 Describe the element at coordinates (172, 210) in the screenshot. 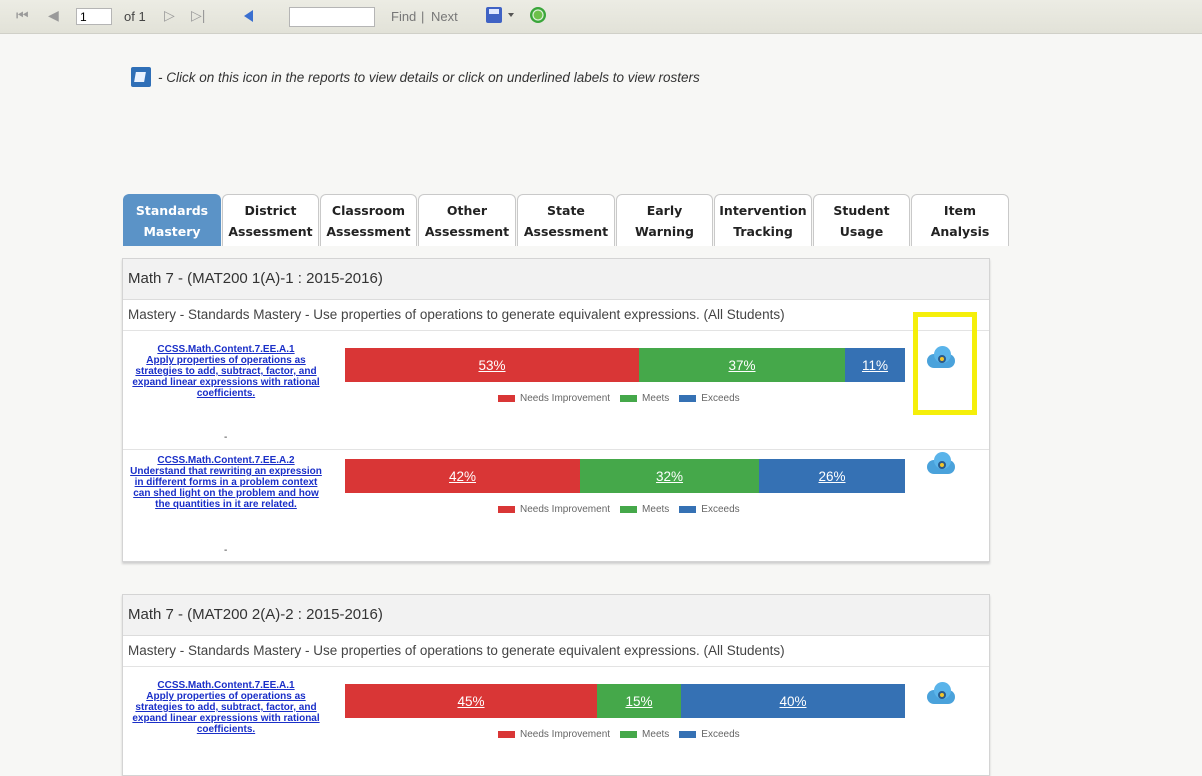

I see `tab-label: Standards` at that location.